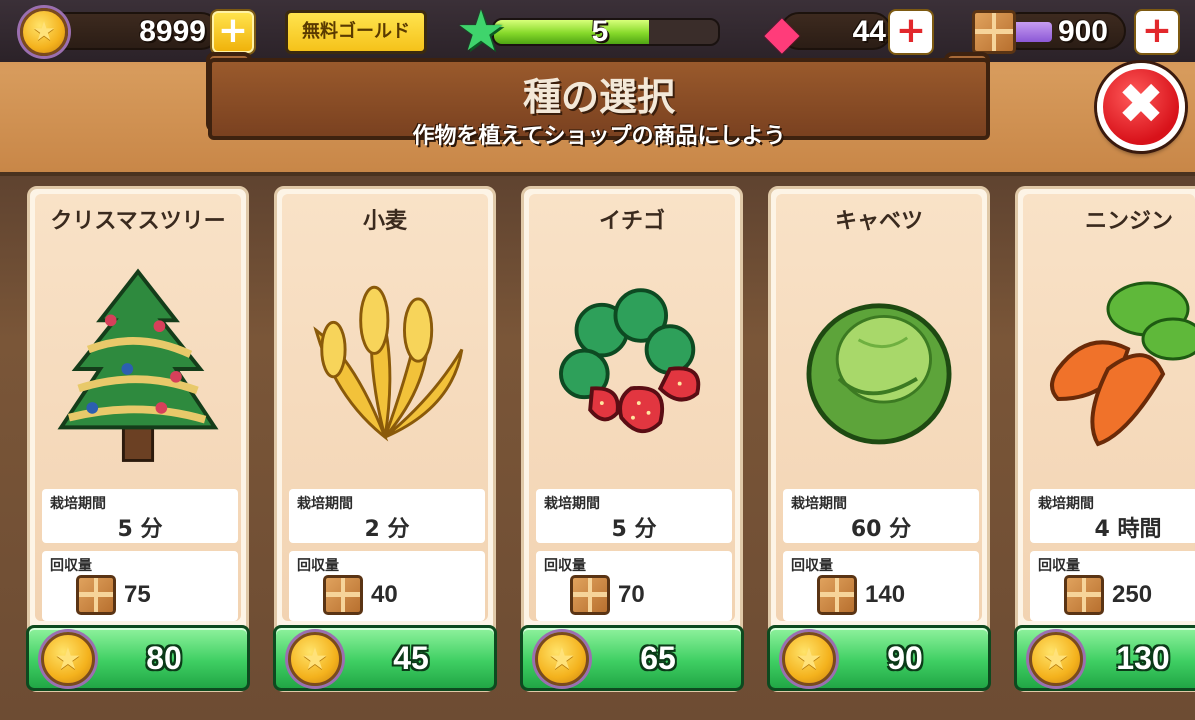 This screenshot has width=1195, height=720. I want to click on buy-button: ★ 45, so click(385, 658).